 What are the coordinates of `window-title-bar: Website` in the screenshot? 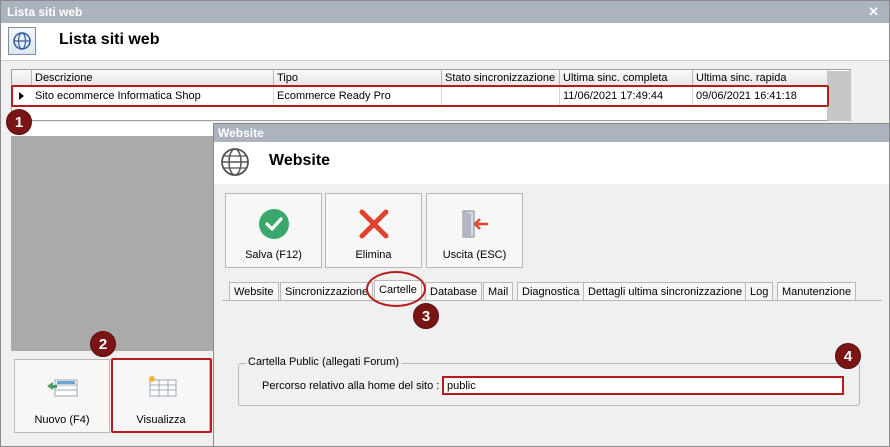 It's located at (551, 133).